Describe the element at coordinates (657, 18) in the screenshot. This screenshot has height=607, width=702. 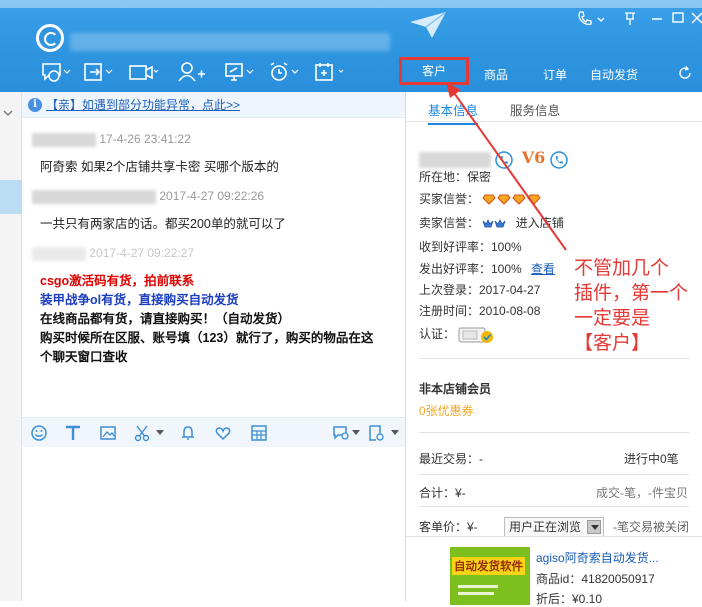
I see `minimize-icon` at that location.